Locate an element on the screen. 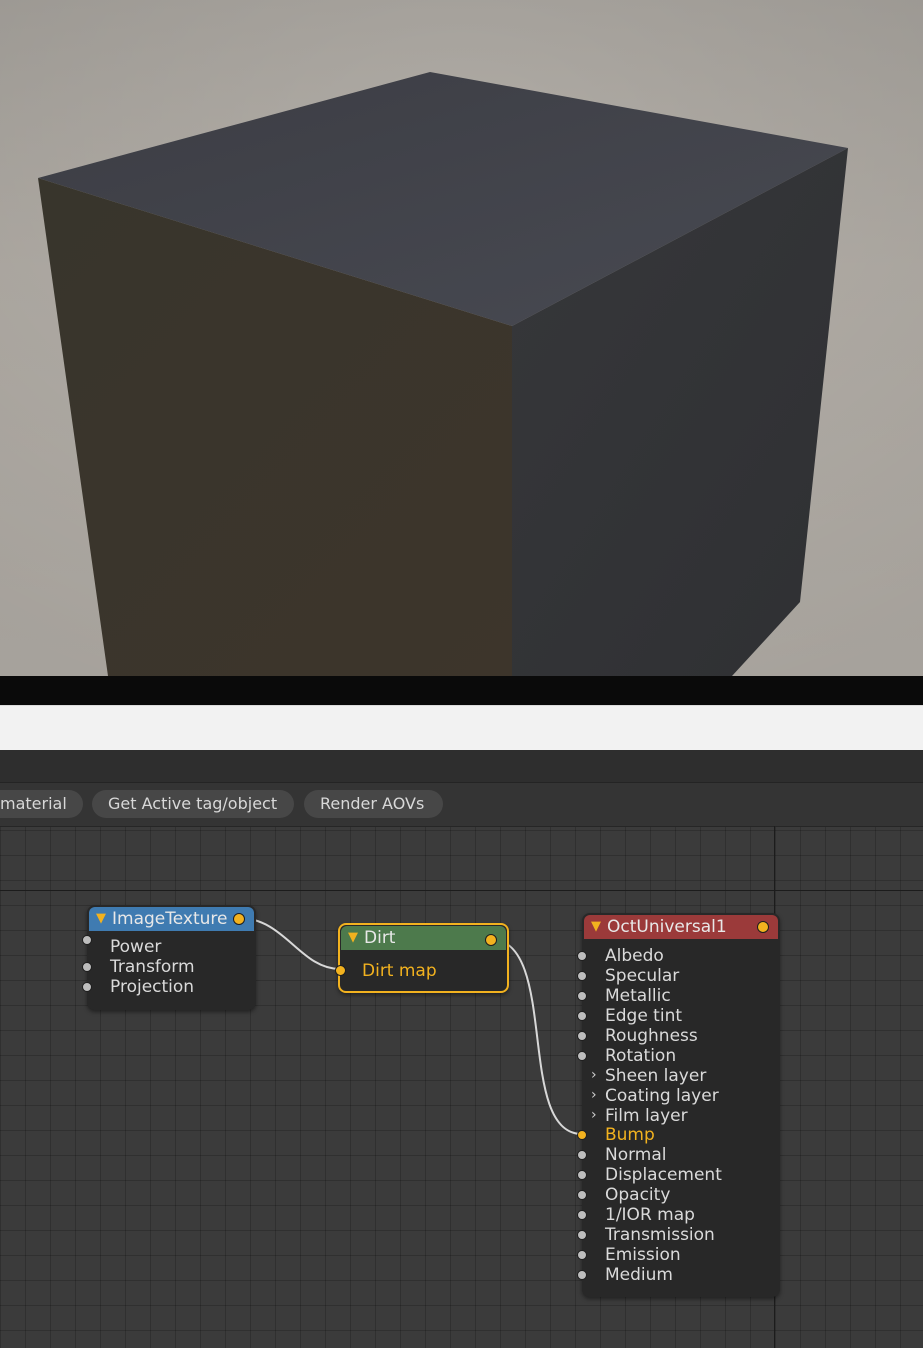 This screenshot has height=1348, width=923. input-label-opacity: Opacity is located at coordinates (638, 1195).